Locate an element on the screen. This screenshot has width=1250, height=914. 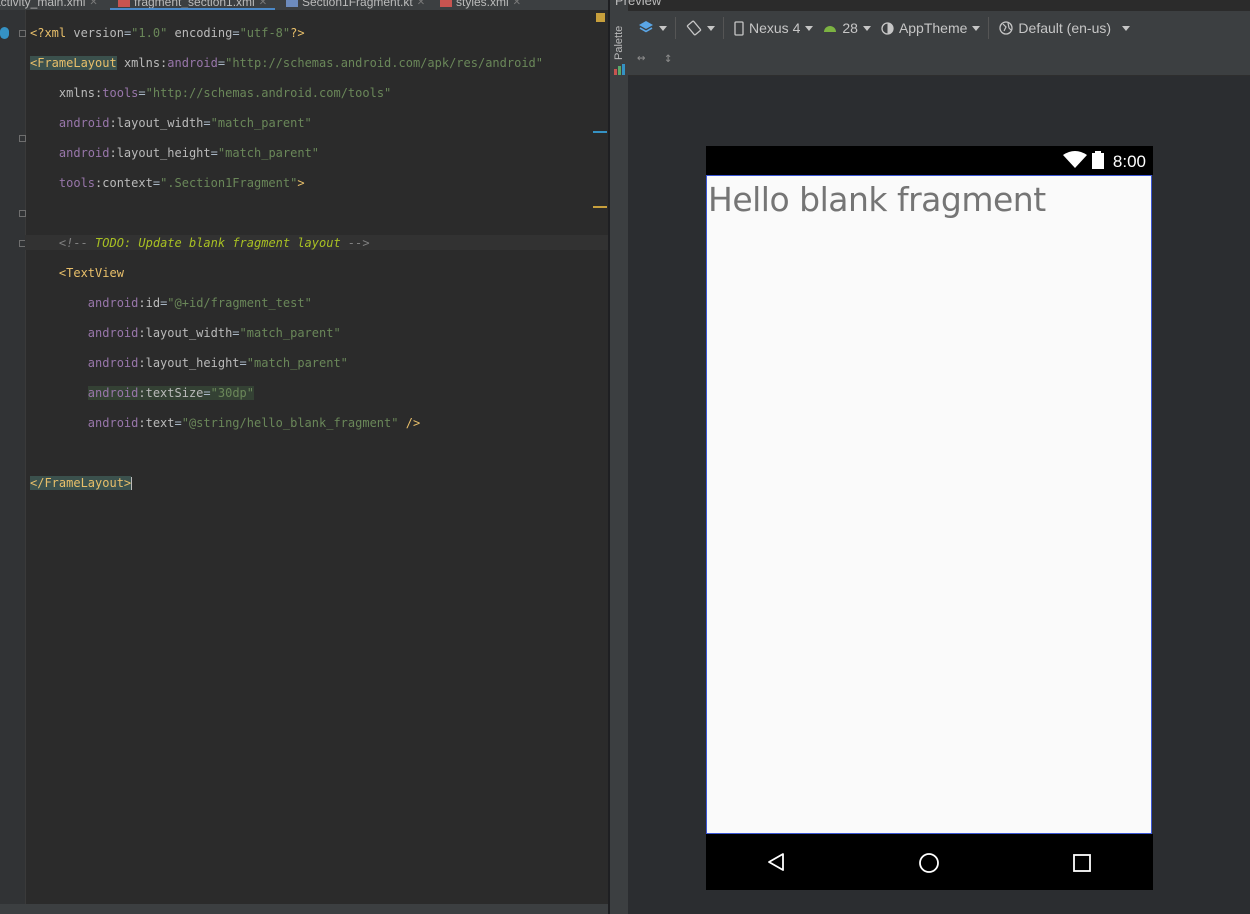
warning-stripe-mark is located at coordinates (600, 207).